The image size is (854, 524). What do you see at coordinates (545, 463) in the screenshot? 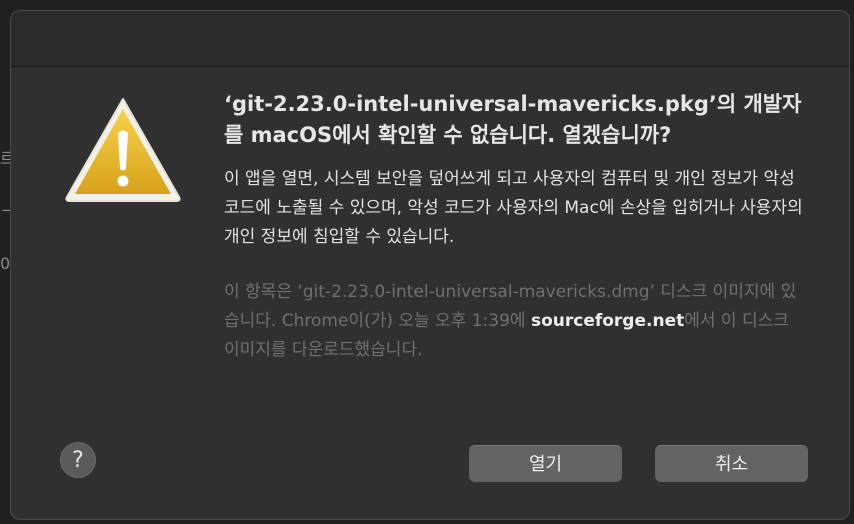
I see `open-button: 열기` at bounding box center [545, 463].